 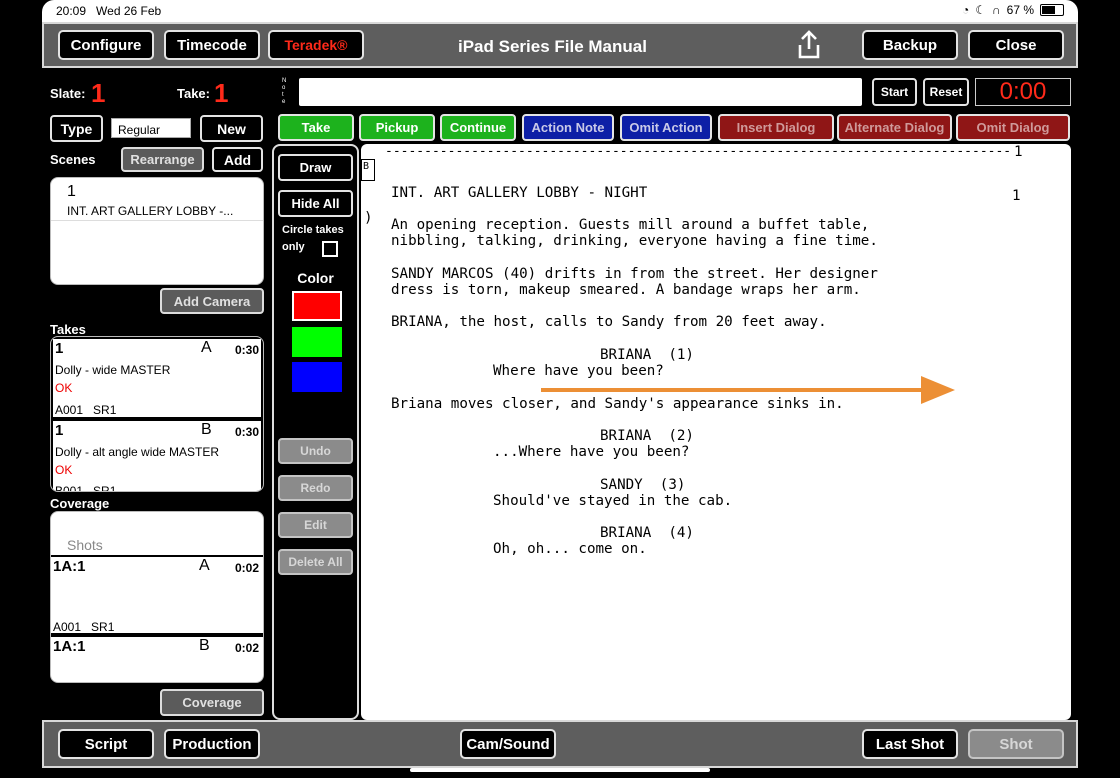 I want to click on slate-label: Slate:, so click(x=68, y=93).